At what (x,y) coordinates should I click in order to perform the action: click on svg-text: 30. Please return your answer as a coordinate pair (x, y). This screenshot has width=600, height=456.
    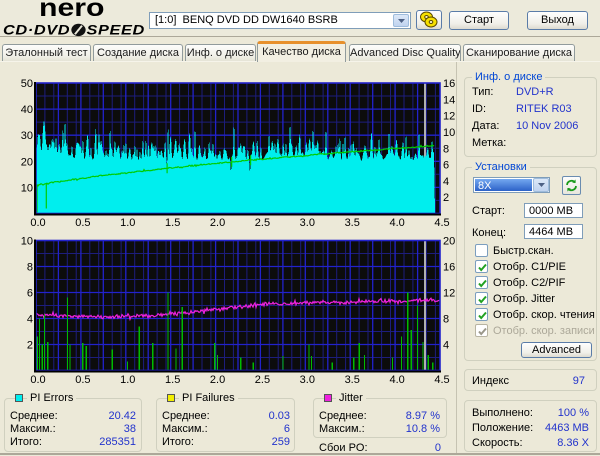
    Looking at the image, I should click on (27, 136).